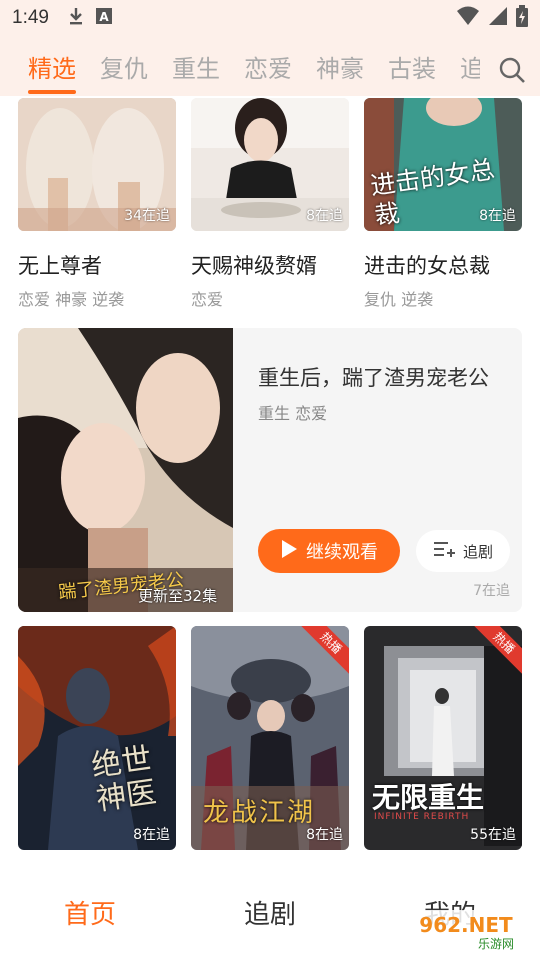  What do you see at coordinates (293, 413) in the screenshot?
I see `featured-tags: 重生 恋爱` at bounding box center [293, 413].